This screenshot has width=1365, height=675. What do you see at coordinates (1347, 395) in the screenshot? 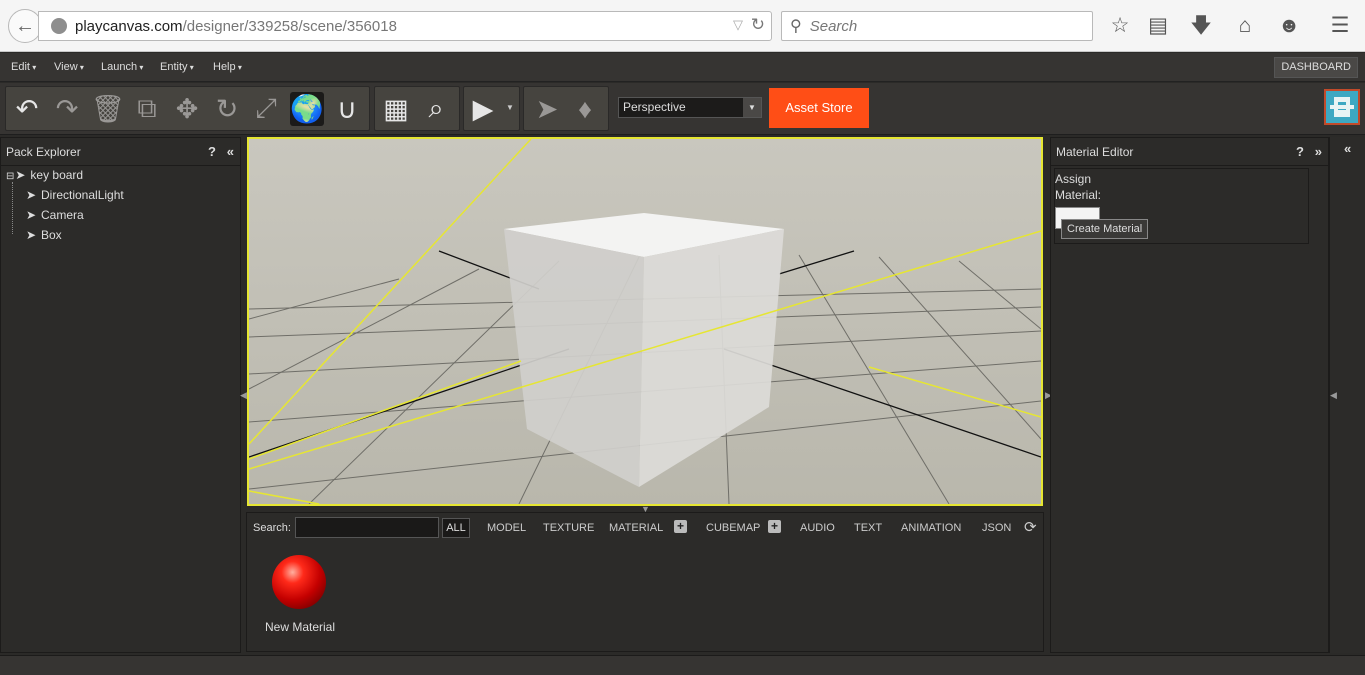
I see `right-collapsed-panel: « ◀` at bounding box center [1347, 395].